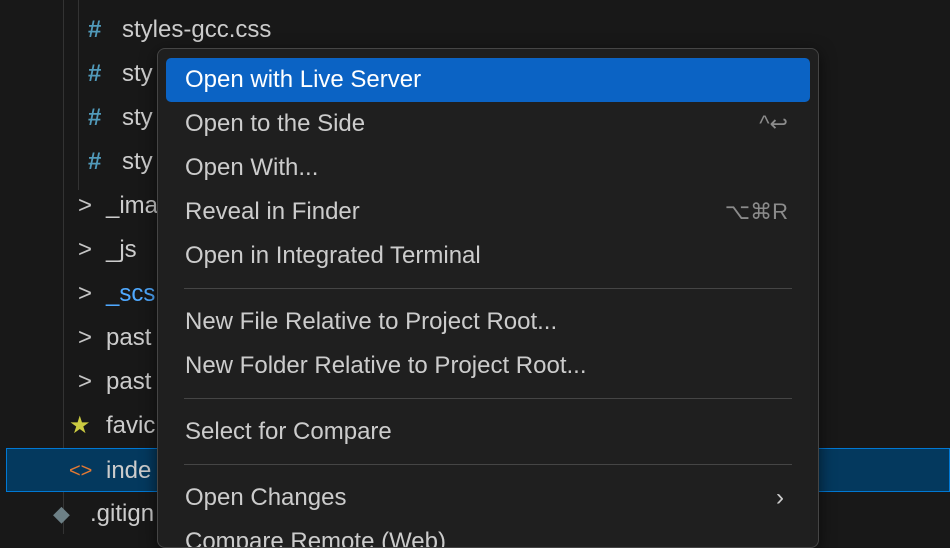  What do you see at coordinates (488, 80) in the screenshot?
I see `menu-item-open-with-live-server: Open with Live Server` at bounding box center [488, 80].